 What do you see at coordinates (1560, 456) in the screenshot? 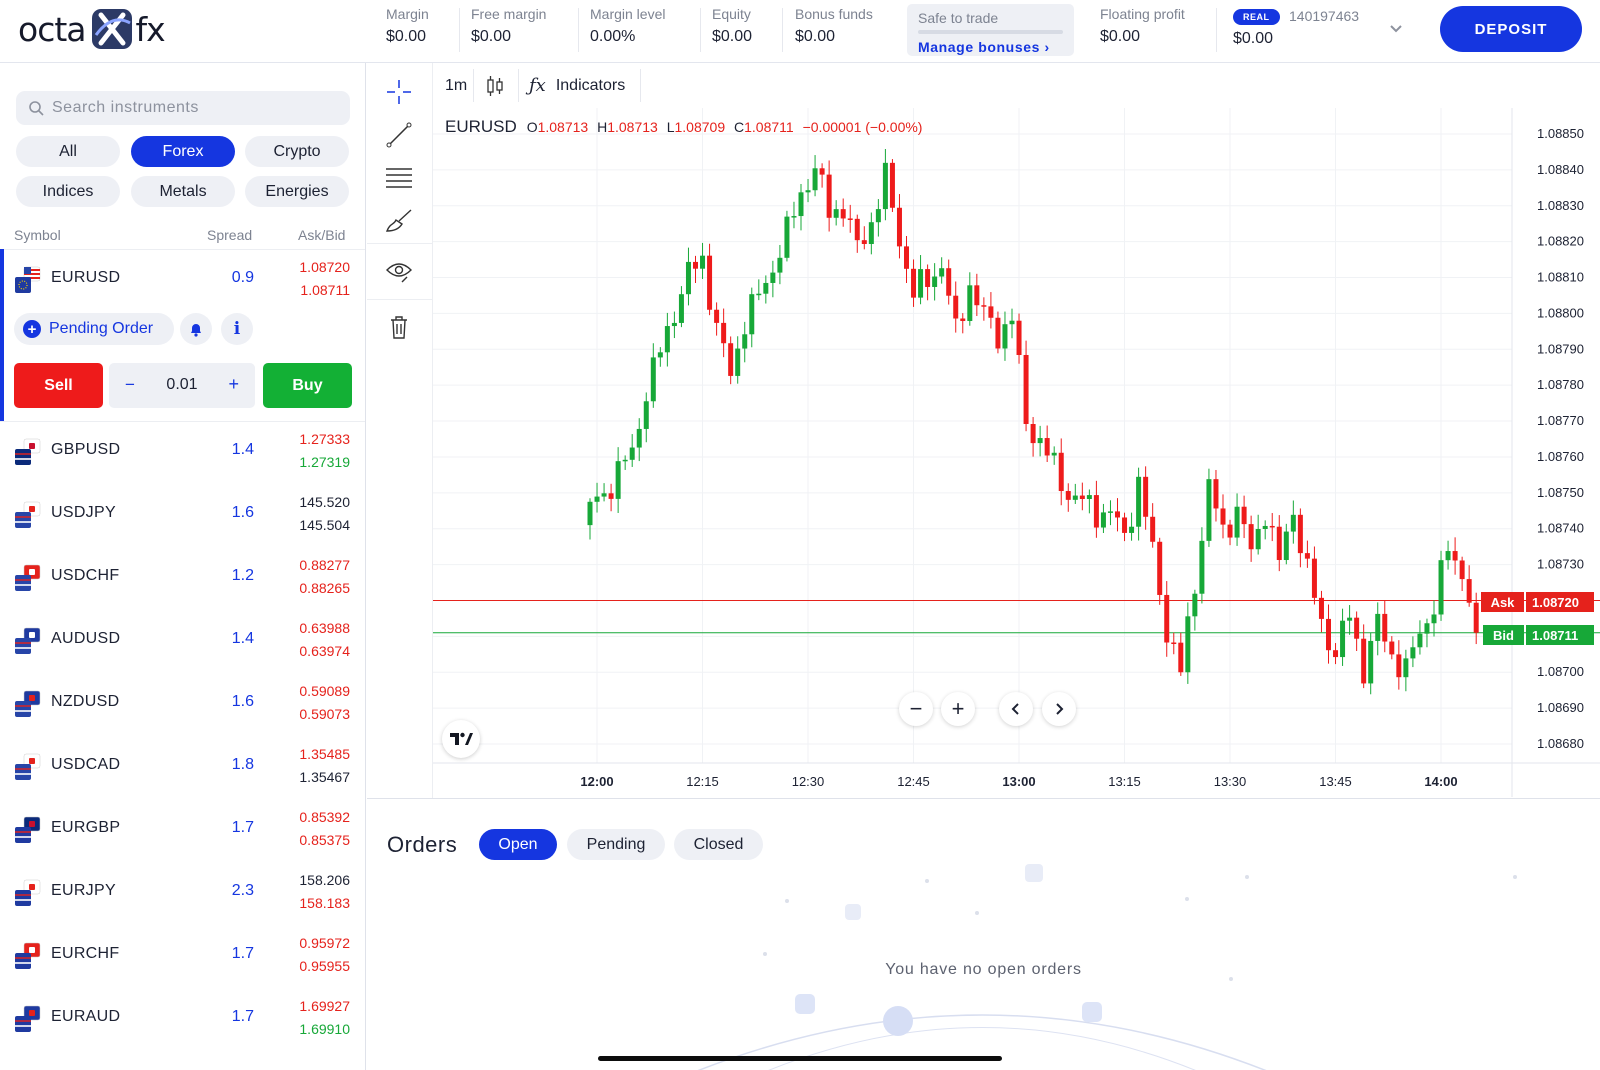
I see `price-tick-label: 1.08760` at bounding box center [1560, 456].